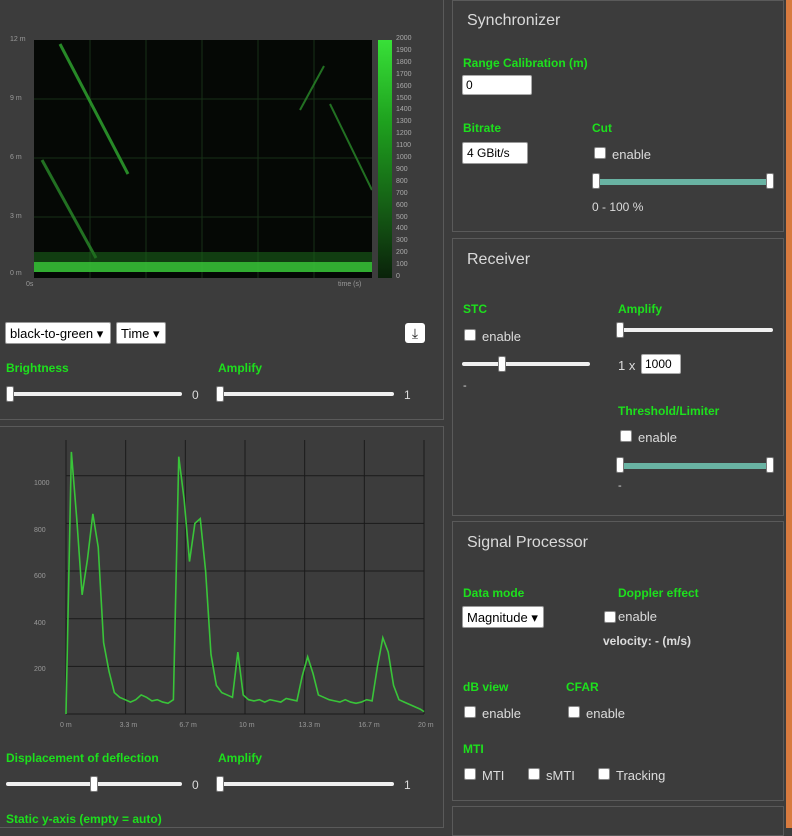 The height and width of the screenshot is (836, 792). What do you see at coordinates (658, 437) in the screenshot?
I see `threshold-enable-label: enable` at bounding box center [658, 437].